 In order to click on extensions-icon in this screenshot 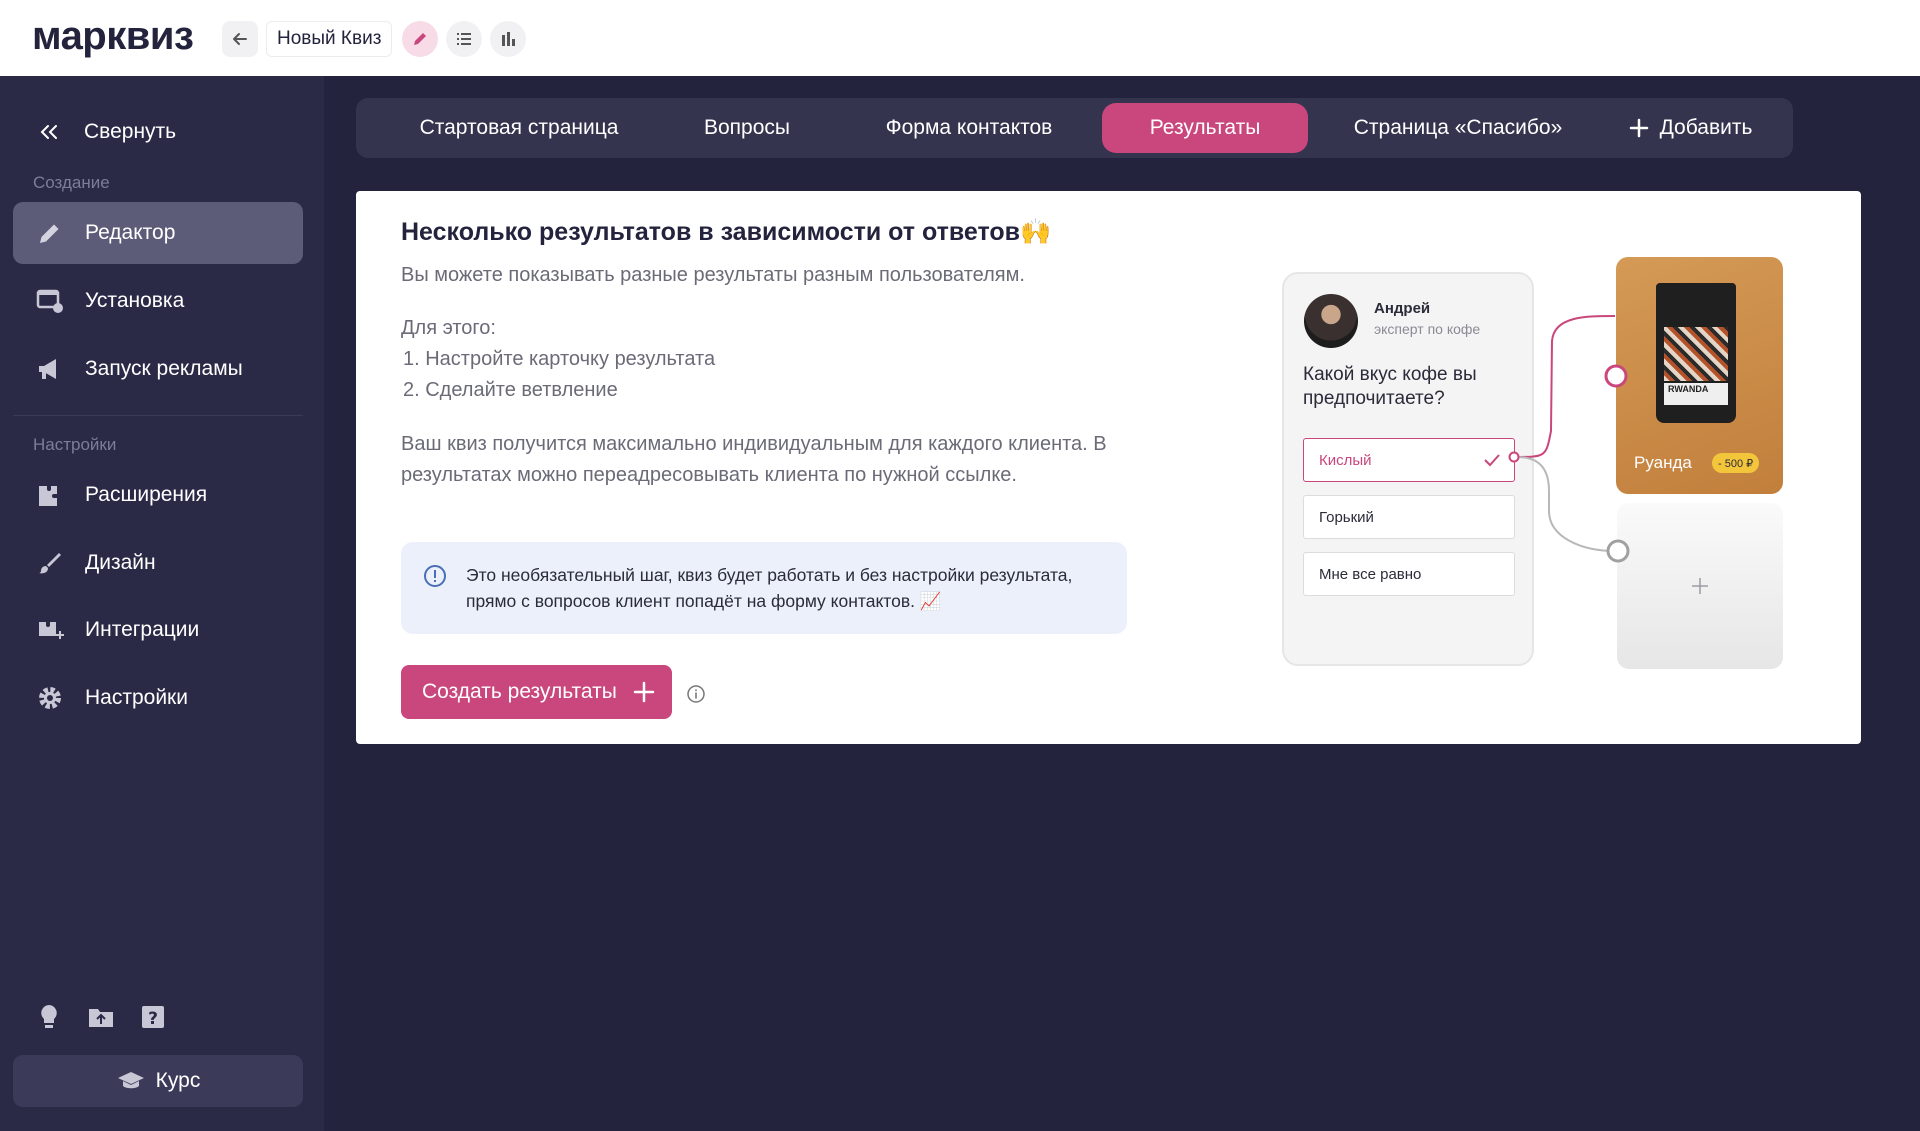, I will do `click(50, 495)`.